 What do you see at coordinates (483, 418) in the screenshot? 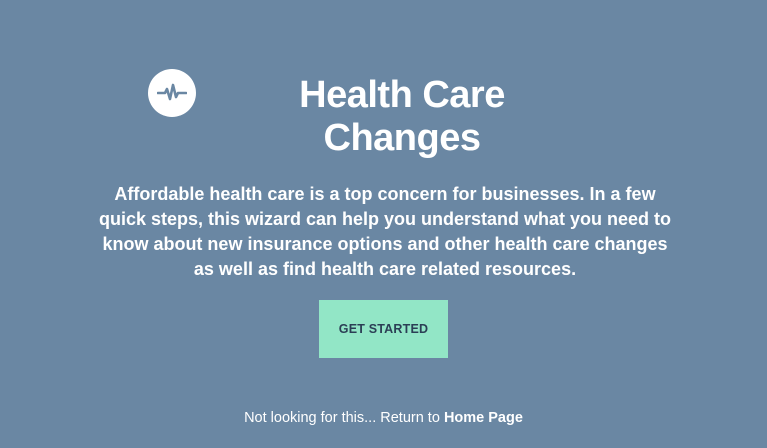
I see `home-page-link: Home Page` at bounding box center [483, 418].